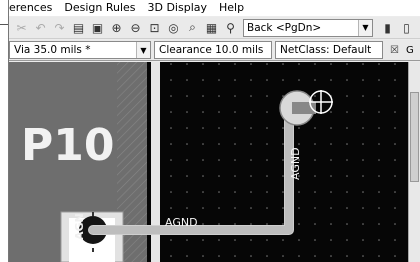  What do you see at coordinates (192, 27) in the screenshot?
I see `find-icon: ⌕` at bounding box center [192, 27].